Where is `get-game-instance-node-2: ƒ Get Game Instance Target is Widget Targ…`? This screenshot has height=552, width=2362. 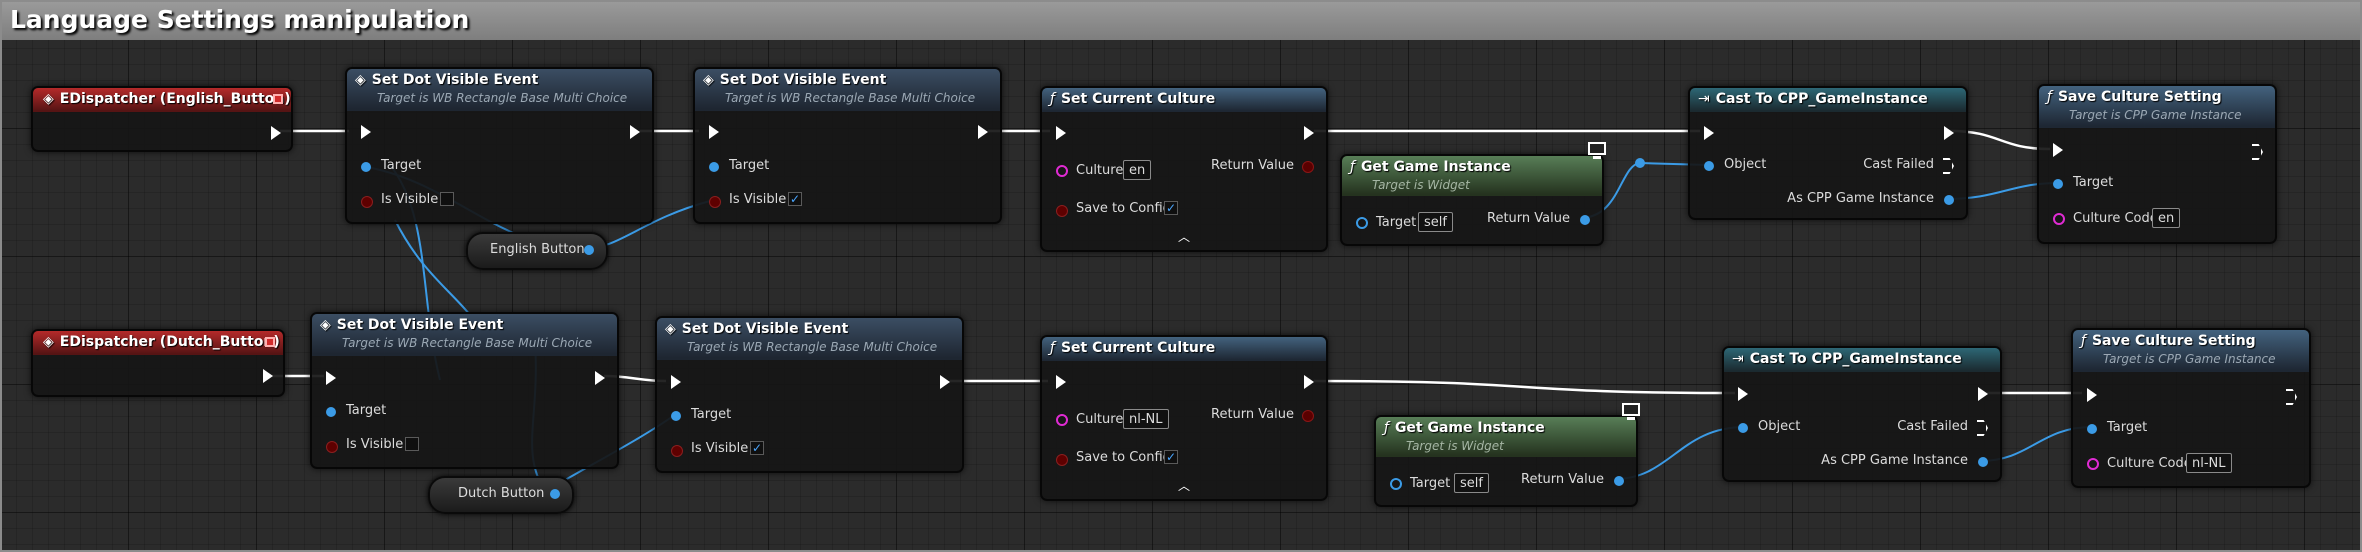
get-game-instance-node-2: ƒ Get Game Instance Target is Widget Targ… is located at coordinates (1506, 461).